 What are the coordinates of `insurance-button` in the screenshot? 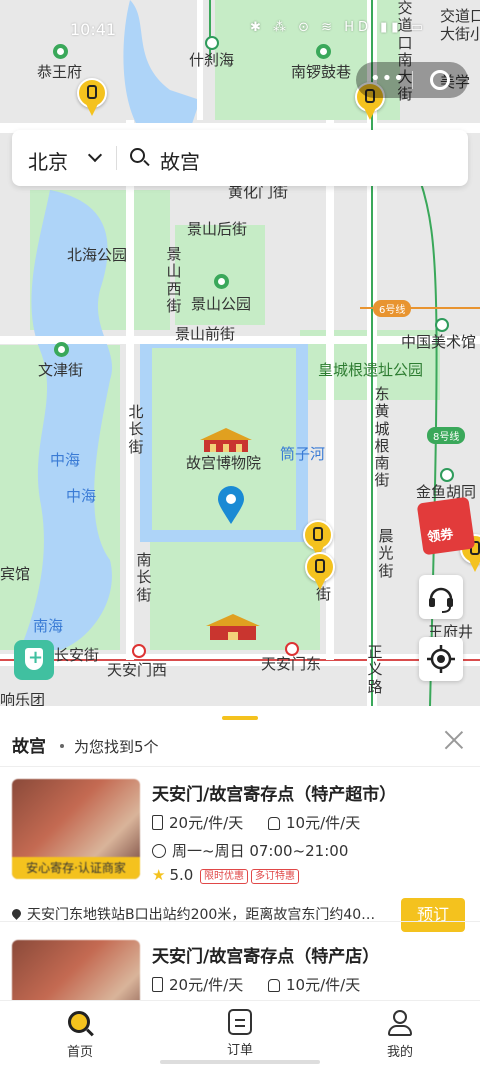 It's located at (34, 660).